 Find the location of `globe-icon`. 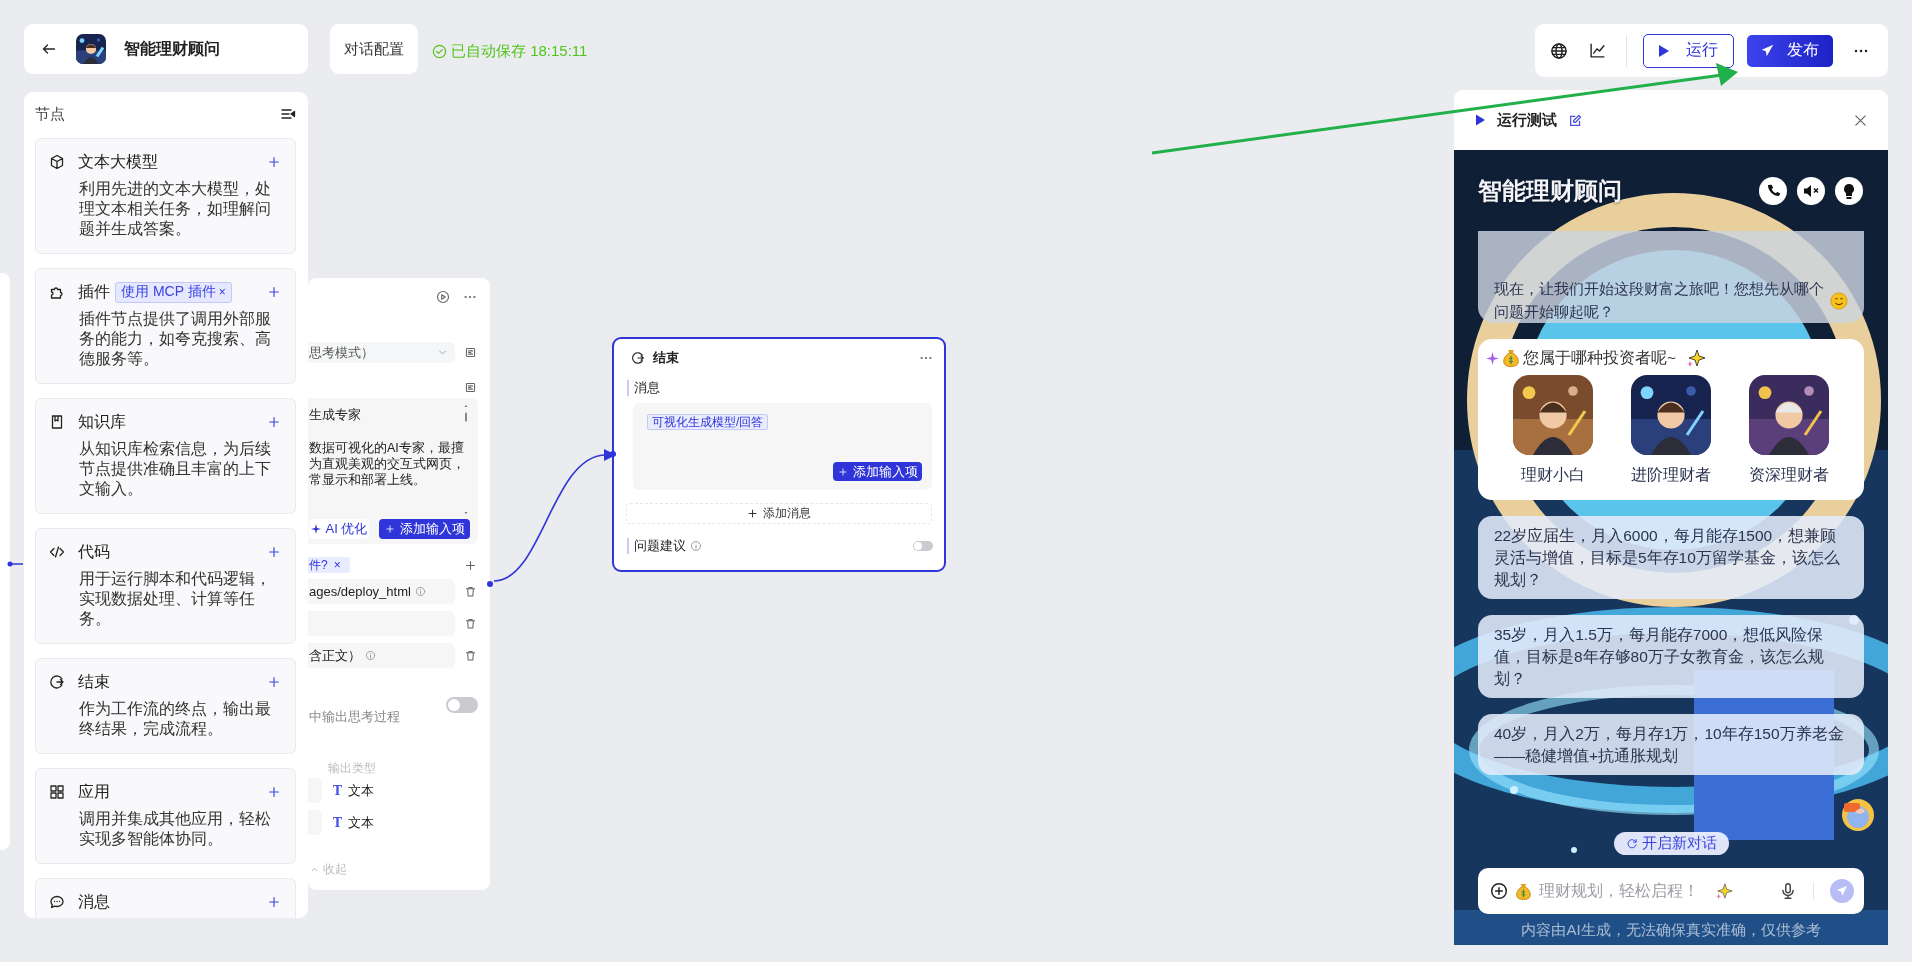

globe-icon is located at coordinates (1559, 50).